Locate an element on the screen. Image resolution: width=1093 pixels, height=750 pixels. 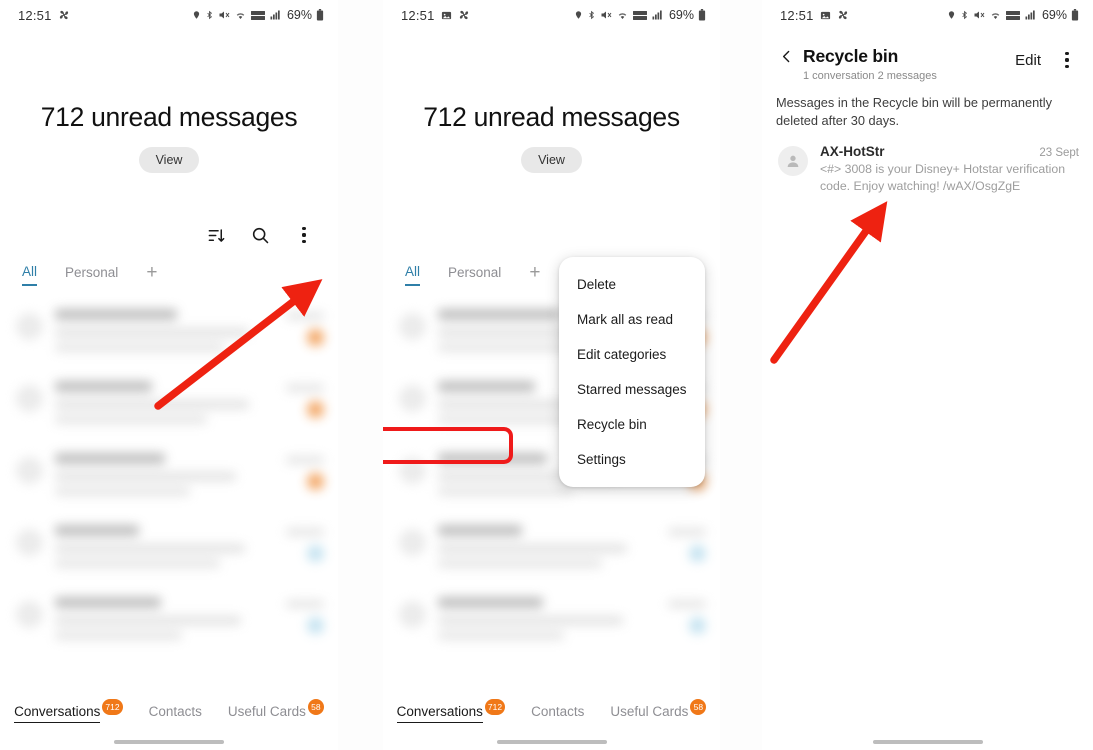
bottom-nav-label: Contacts is located at coordinates (558, 711).